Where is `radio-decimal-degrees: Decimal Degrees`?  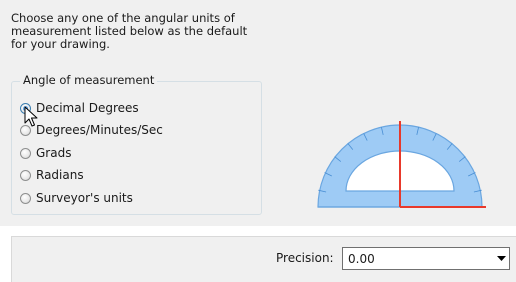
radio-decimal-degrees: Decimal Degrees is located at coordinates (79, 108).